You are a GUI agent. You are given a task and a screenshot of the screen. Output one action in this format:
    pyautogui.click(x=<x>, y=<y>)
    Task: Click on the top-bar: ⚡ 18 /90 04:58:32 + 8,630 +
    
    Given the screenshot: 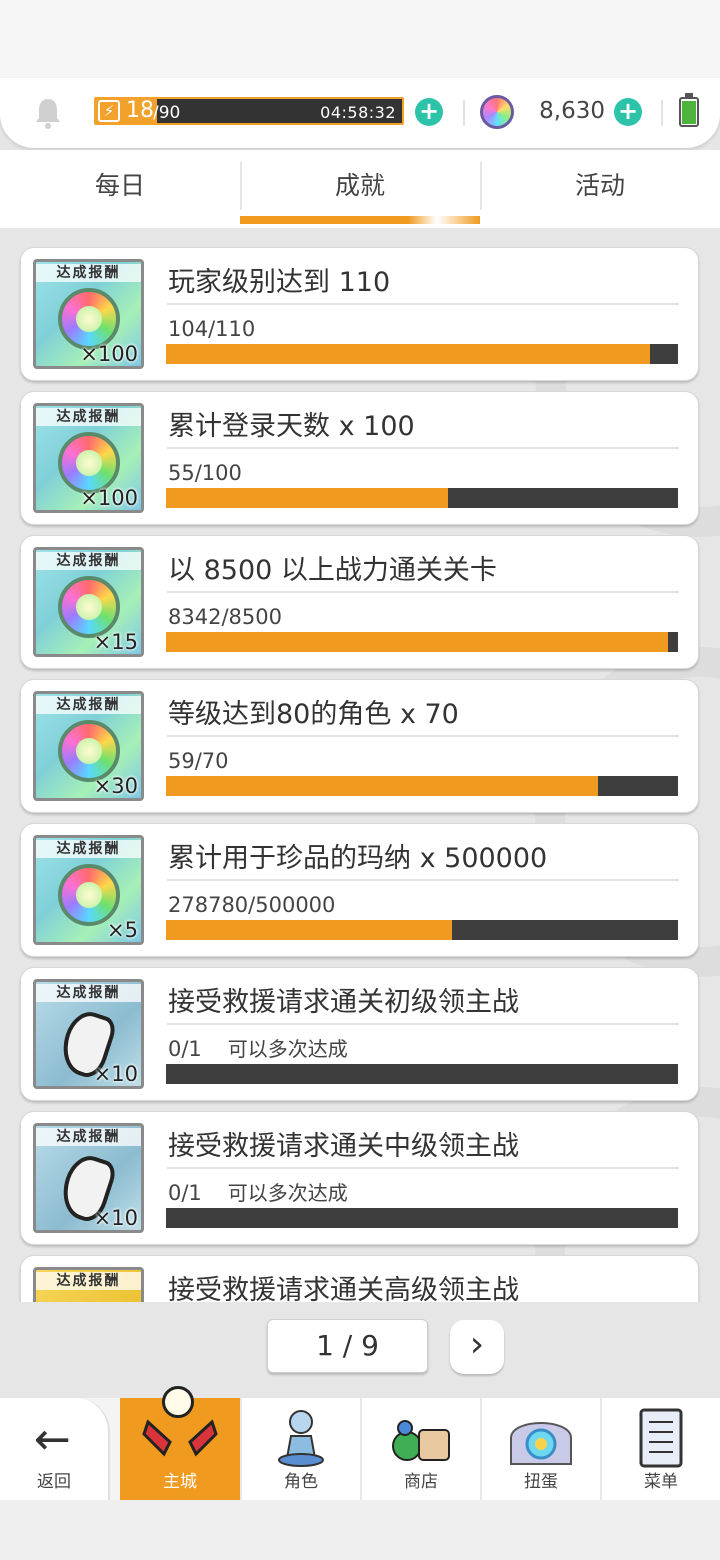 What is the action you would take?
    pyautogui.click(x=360, y=113)
    